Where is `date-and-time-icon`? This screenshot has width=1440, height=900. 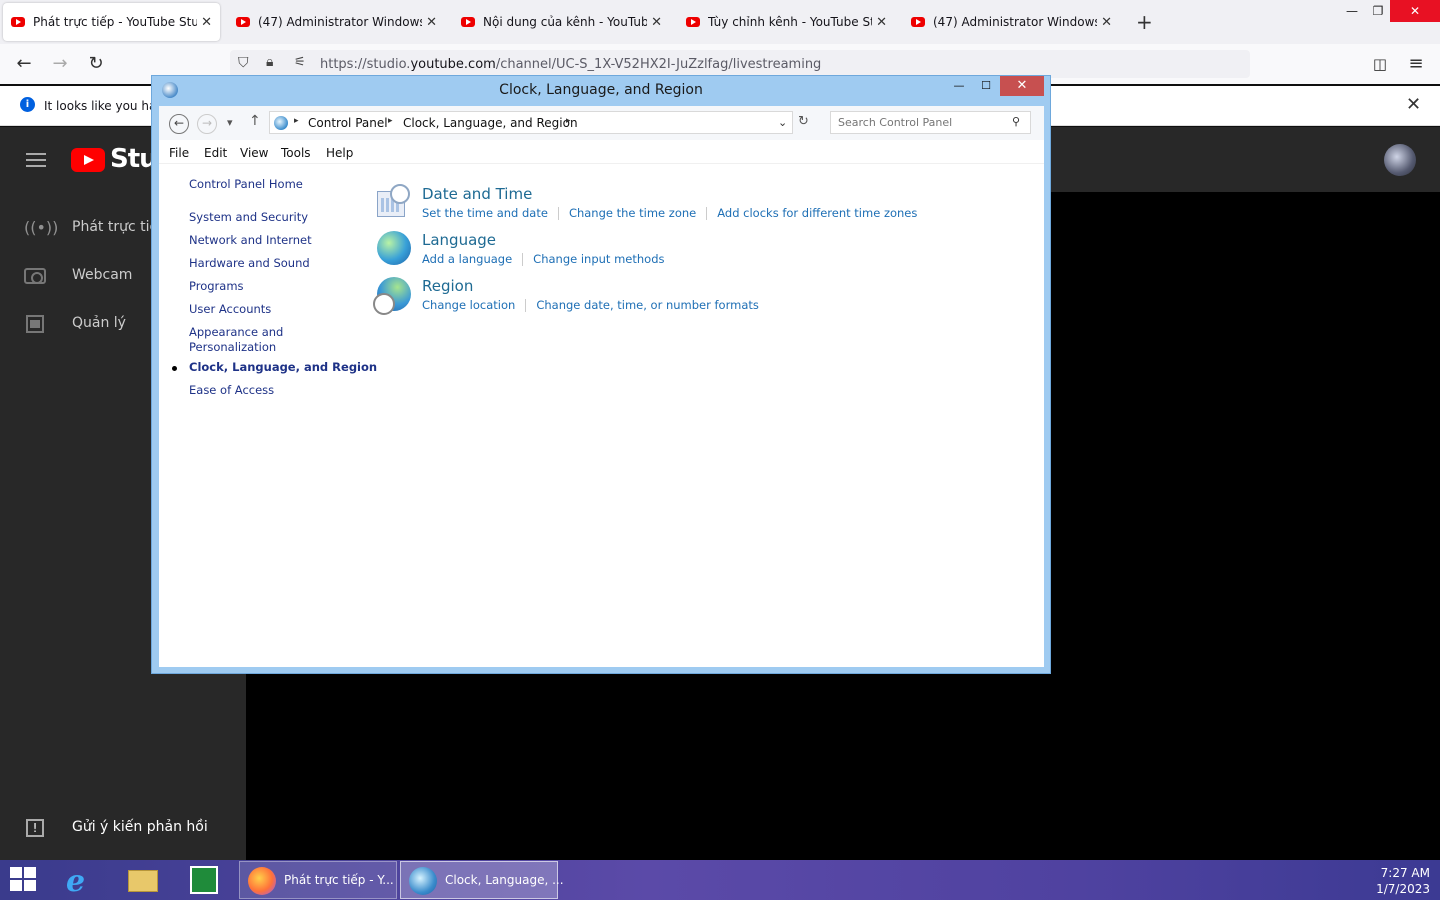
date-and-time-icon is located at coordinates (393, 200).